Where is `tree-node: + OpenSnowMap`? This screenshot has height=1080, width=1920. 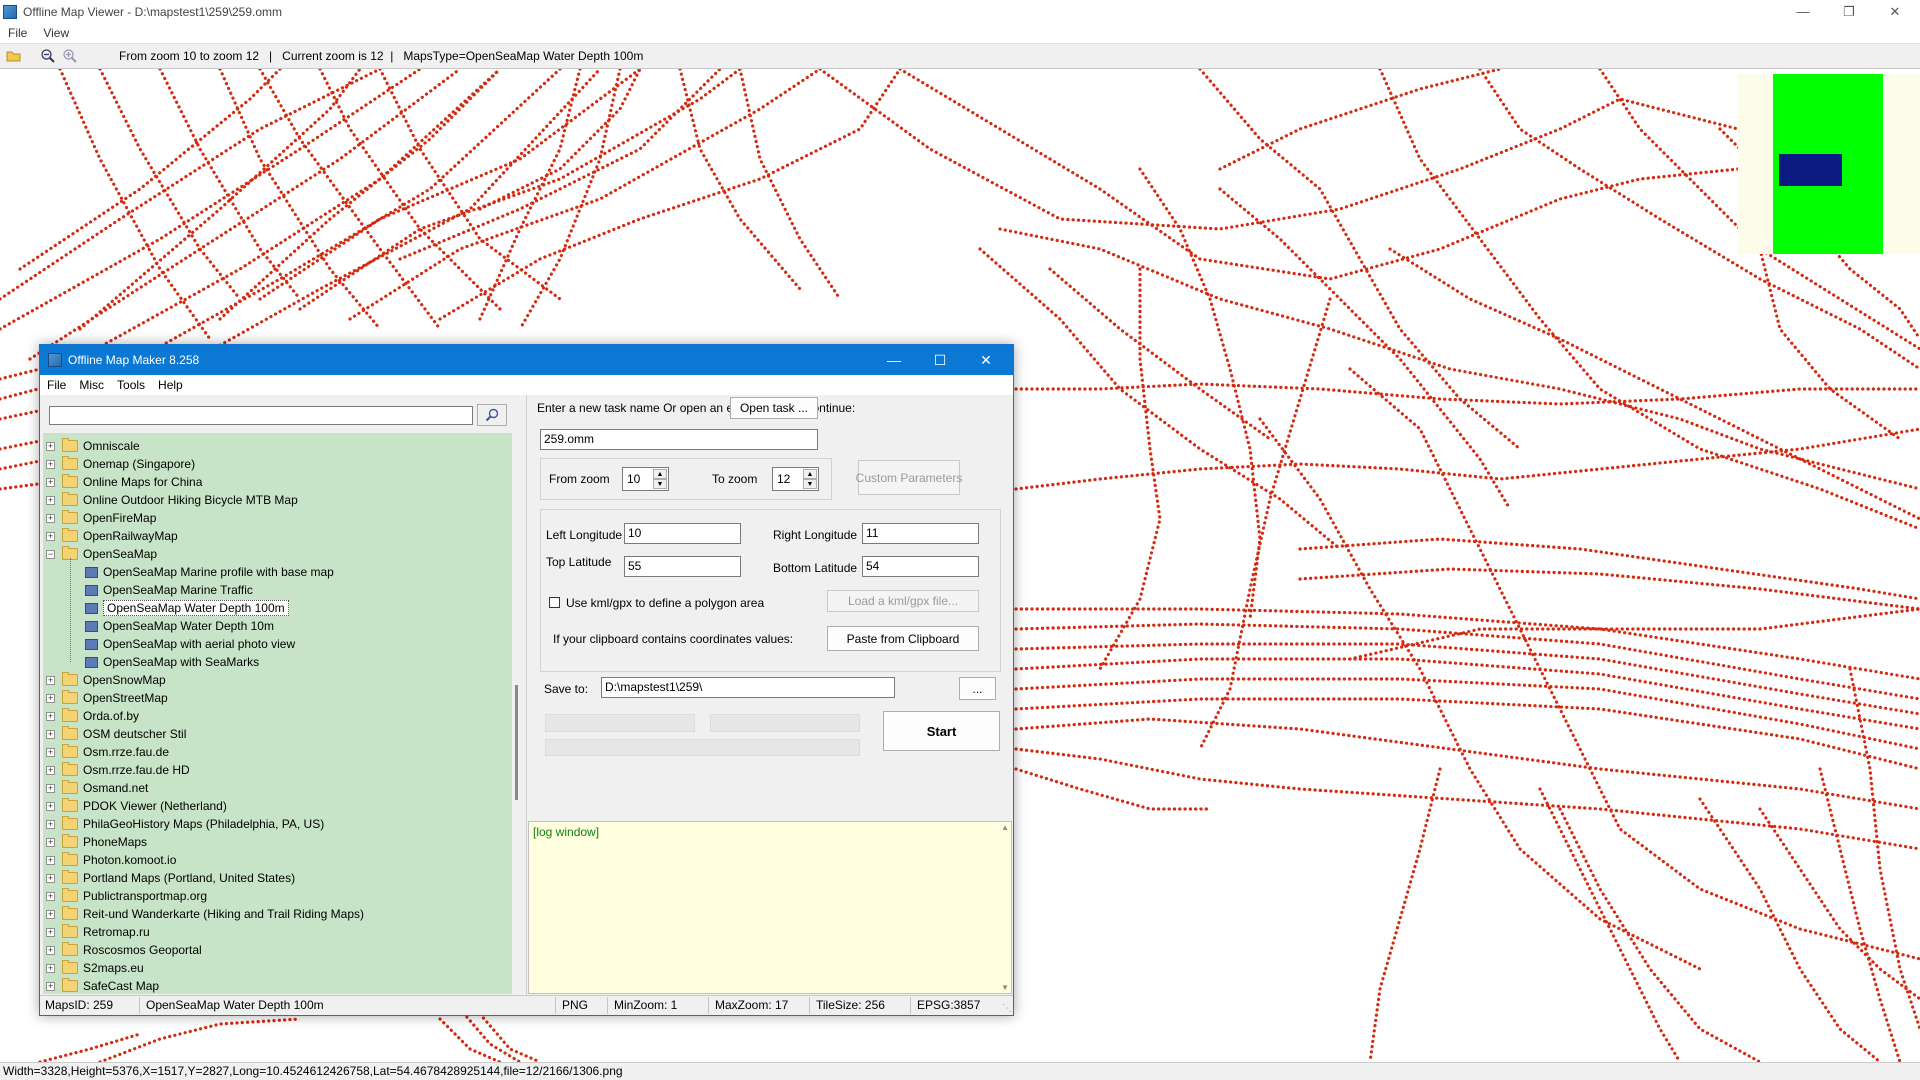
tree-node: + OpenSnowMap is located at coordinates (106, 680).